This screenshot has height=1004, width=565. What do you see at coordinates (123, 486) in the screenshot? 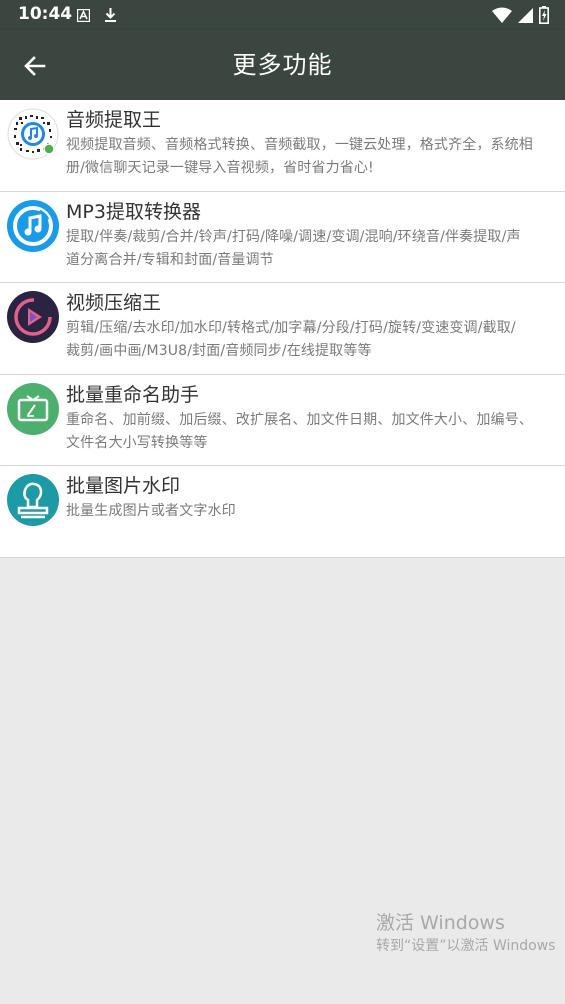
I see `item-title: 批量图片水印` at bounding box center [123, 486].